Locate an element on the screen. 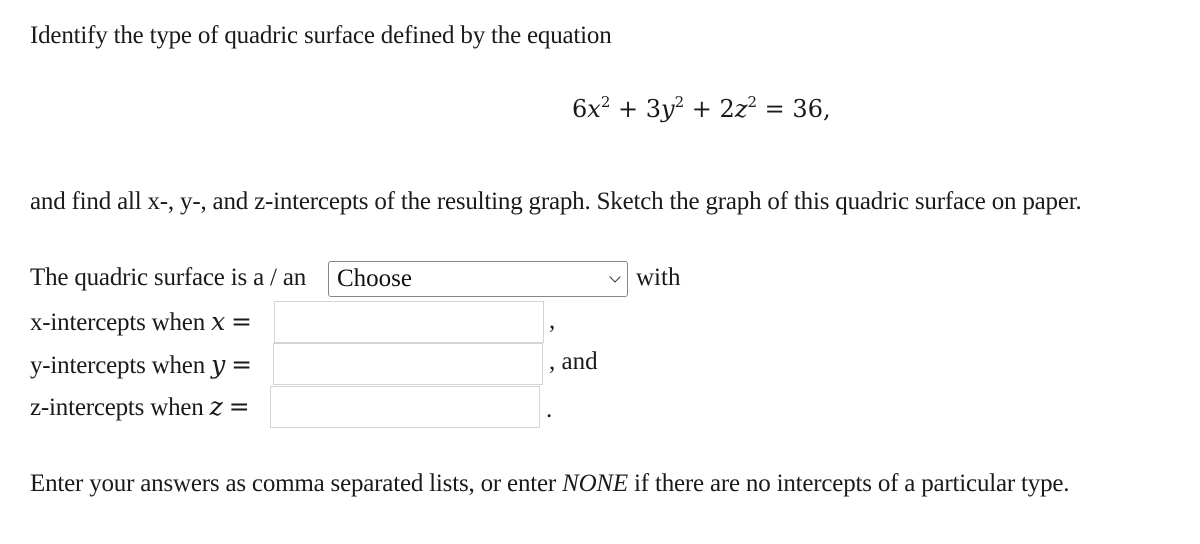  equals-sign: = is located at coordinates (774, 109).